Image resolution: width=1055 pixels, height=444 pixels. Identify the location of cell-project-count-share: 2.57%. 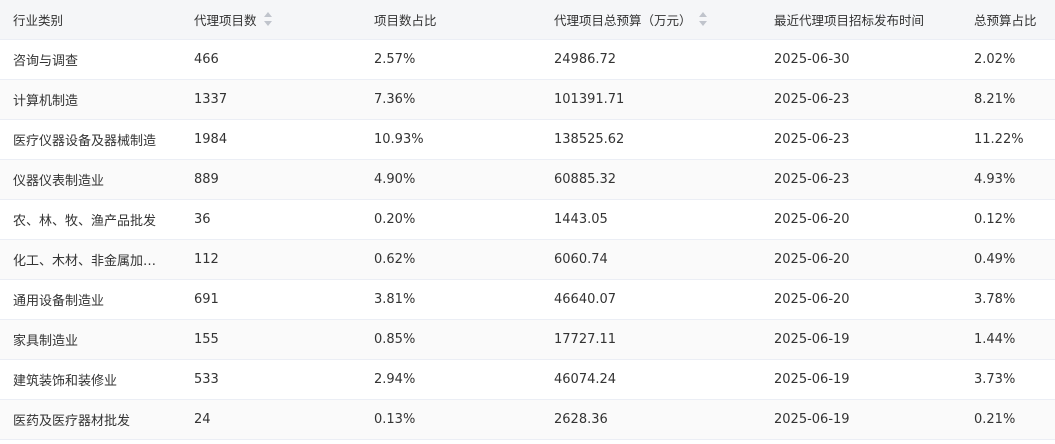
(451, 59).